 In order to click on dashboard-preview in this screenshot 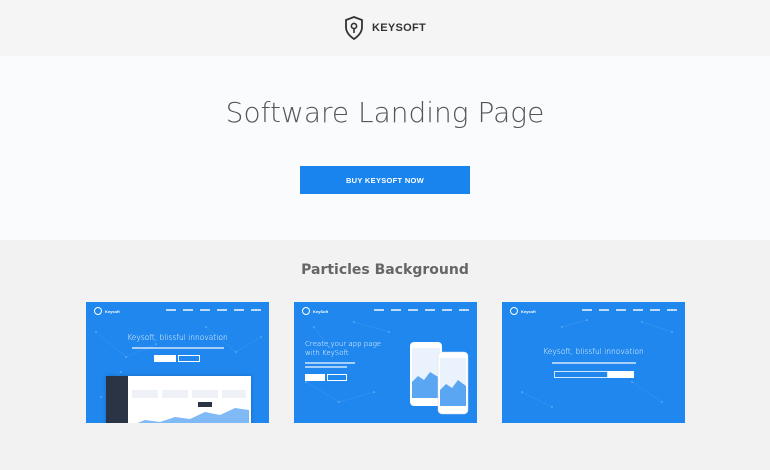, I will do `click(178, 399)`.